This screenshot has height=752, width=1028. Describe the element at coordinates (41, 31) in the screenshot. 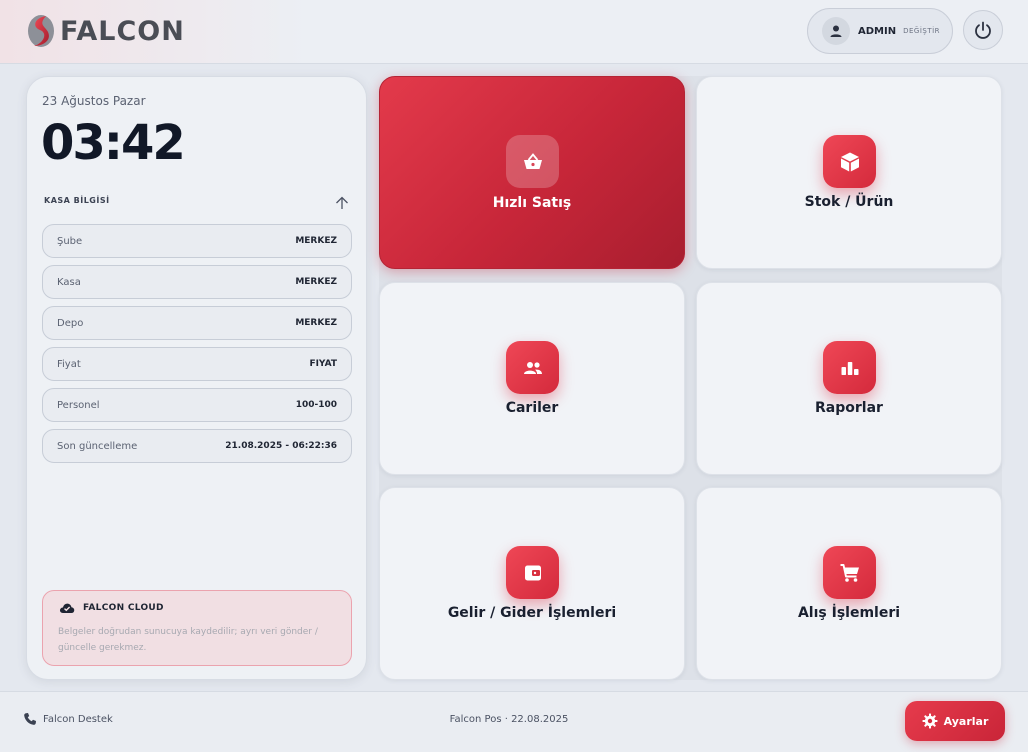

I see `falcon-logo-mark-icon` at that location.